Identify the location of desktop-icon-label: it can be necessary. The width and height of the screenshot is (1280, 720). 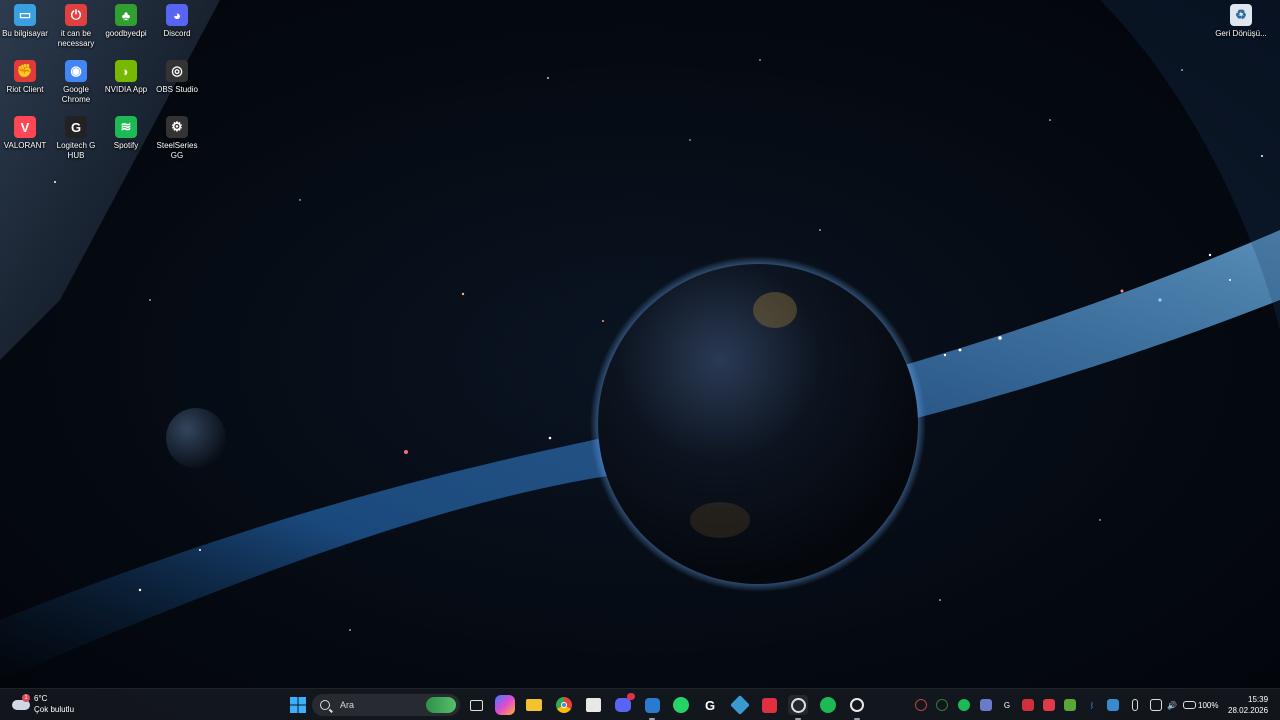
(76, 38).